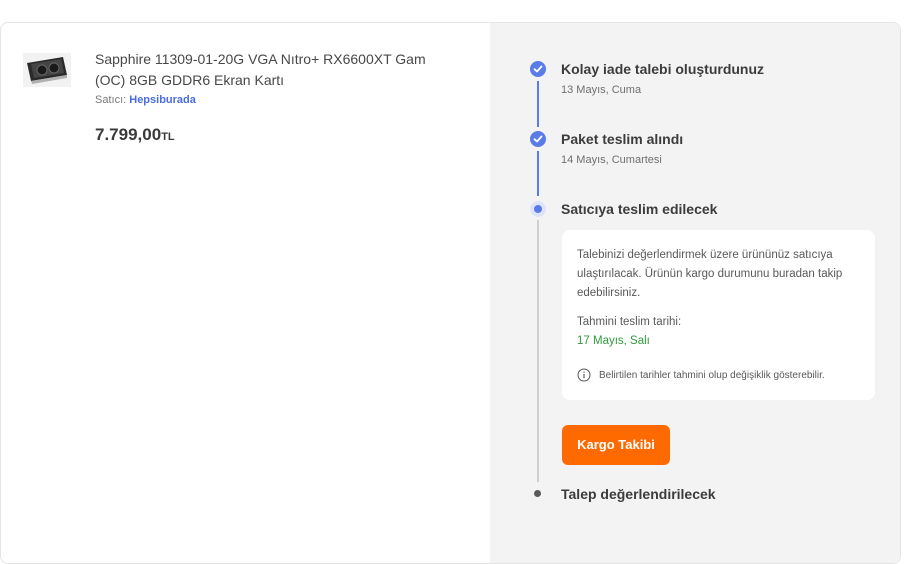 The width and height of the screenshot is (924, 564). What do you see at coordinates (128, 134) in the screenshot?
I see `price-value: 7.799,00` at bounding box center [128, 134].